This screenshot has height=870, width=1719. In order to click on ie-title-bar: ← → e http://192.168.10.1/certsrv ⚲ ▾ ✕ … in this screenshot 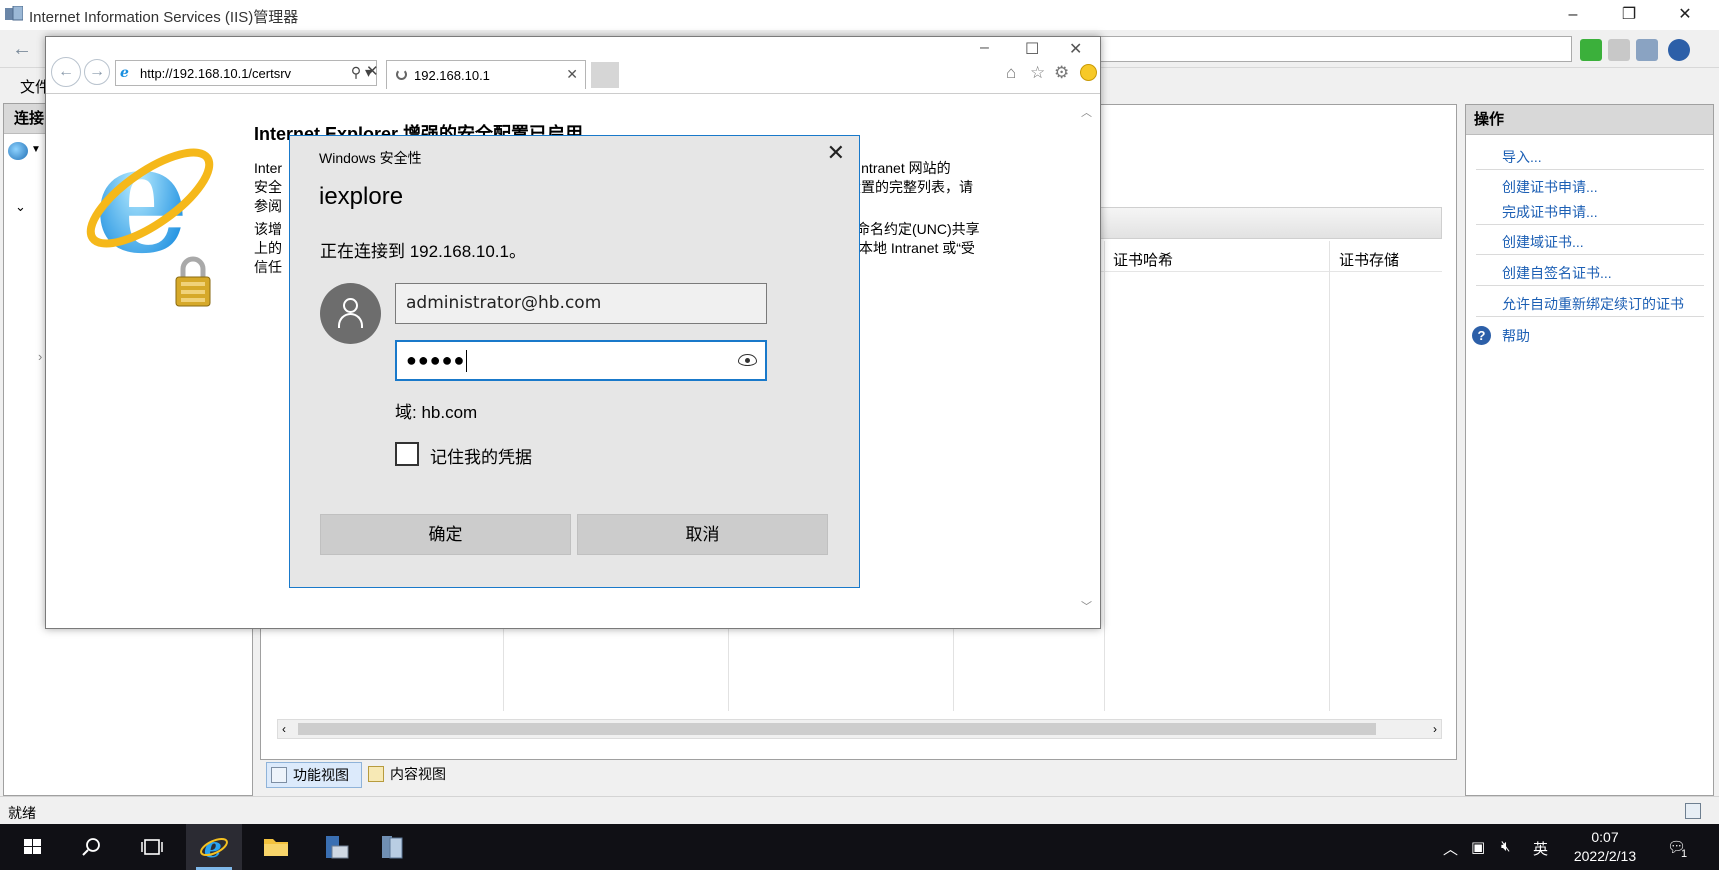, I will do `click(573, 65)`.